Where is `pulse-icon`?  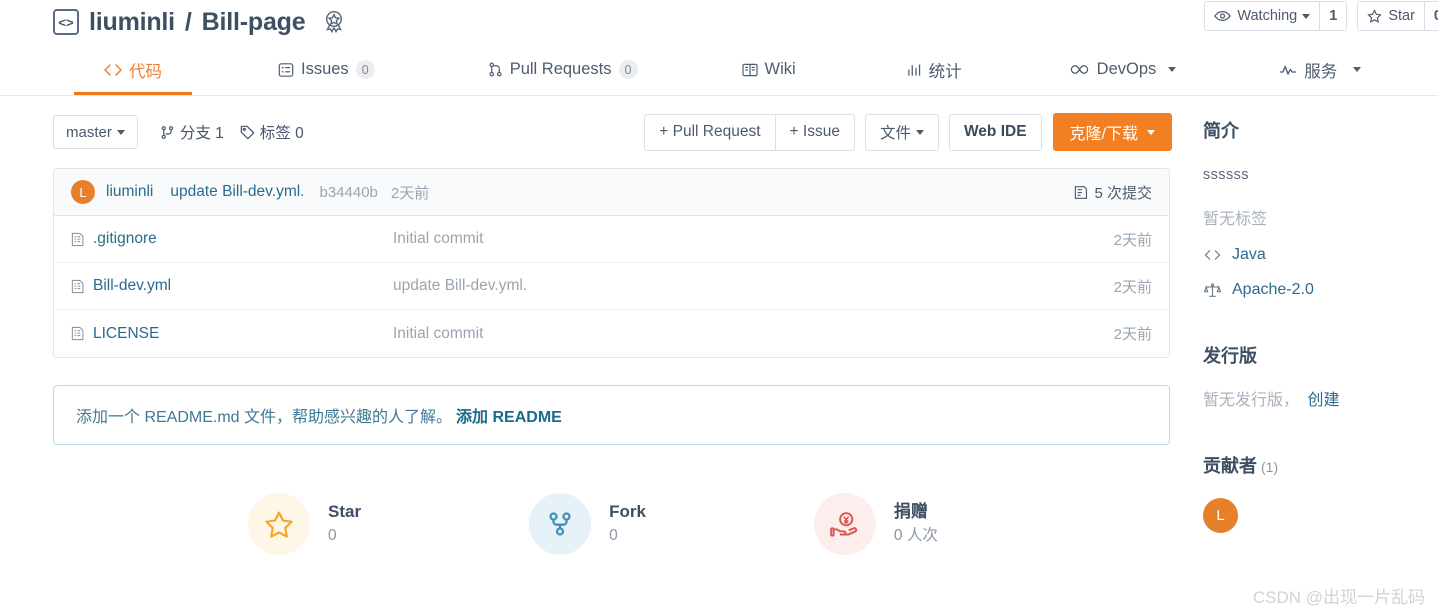
pulse-icon is located at coordinates (1288, 70).